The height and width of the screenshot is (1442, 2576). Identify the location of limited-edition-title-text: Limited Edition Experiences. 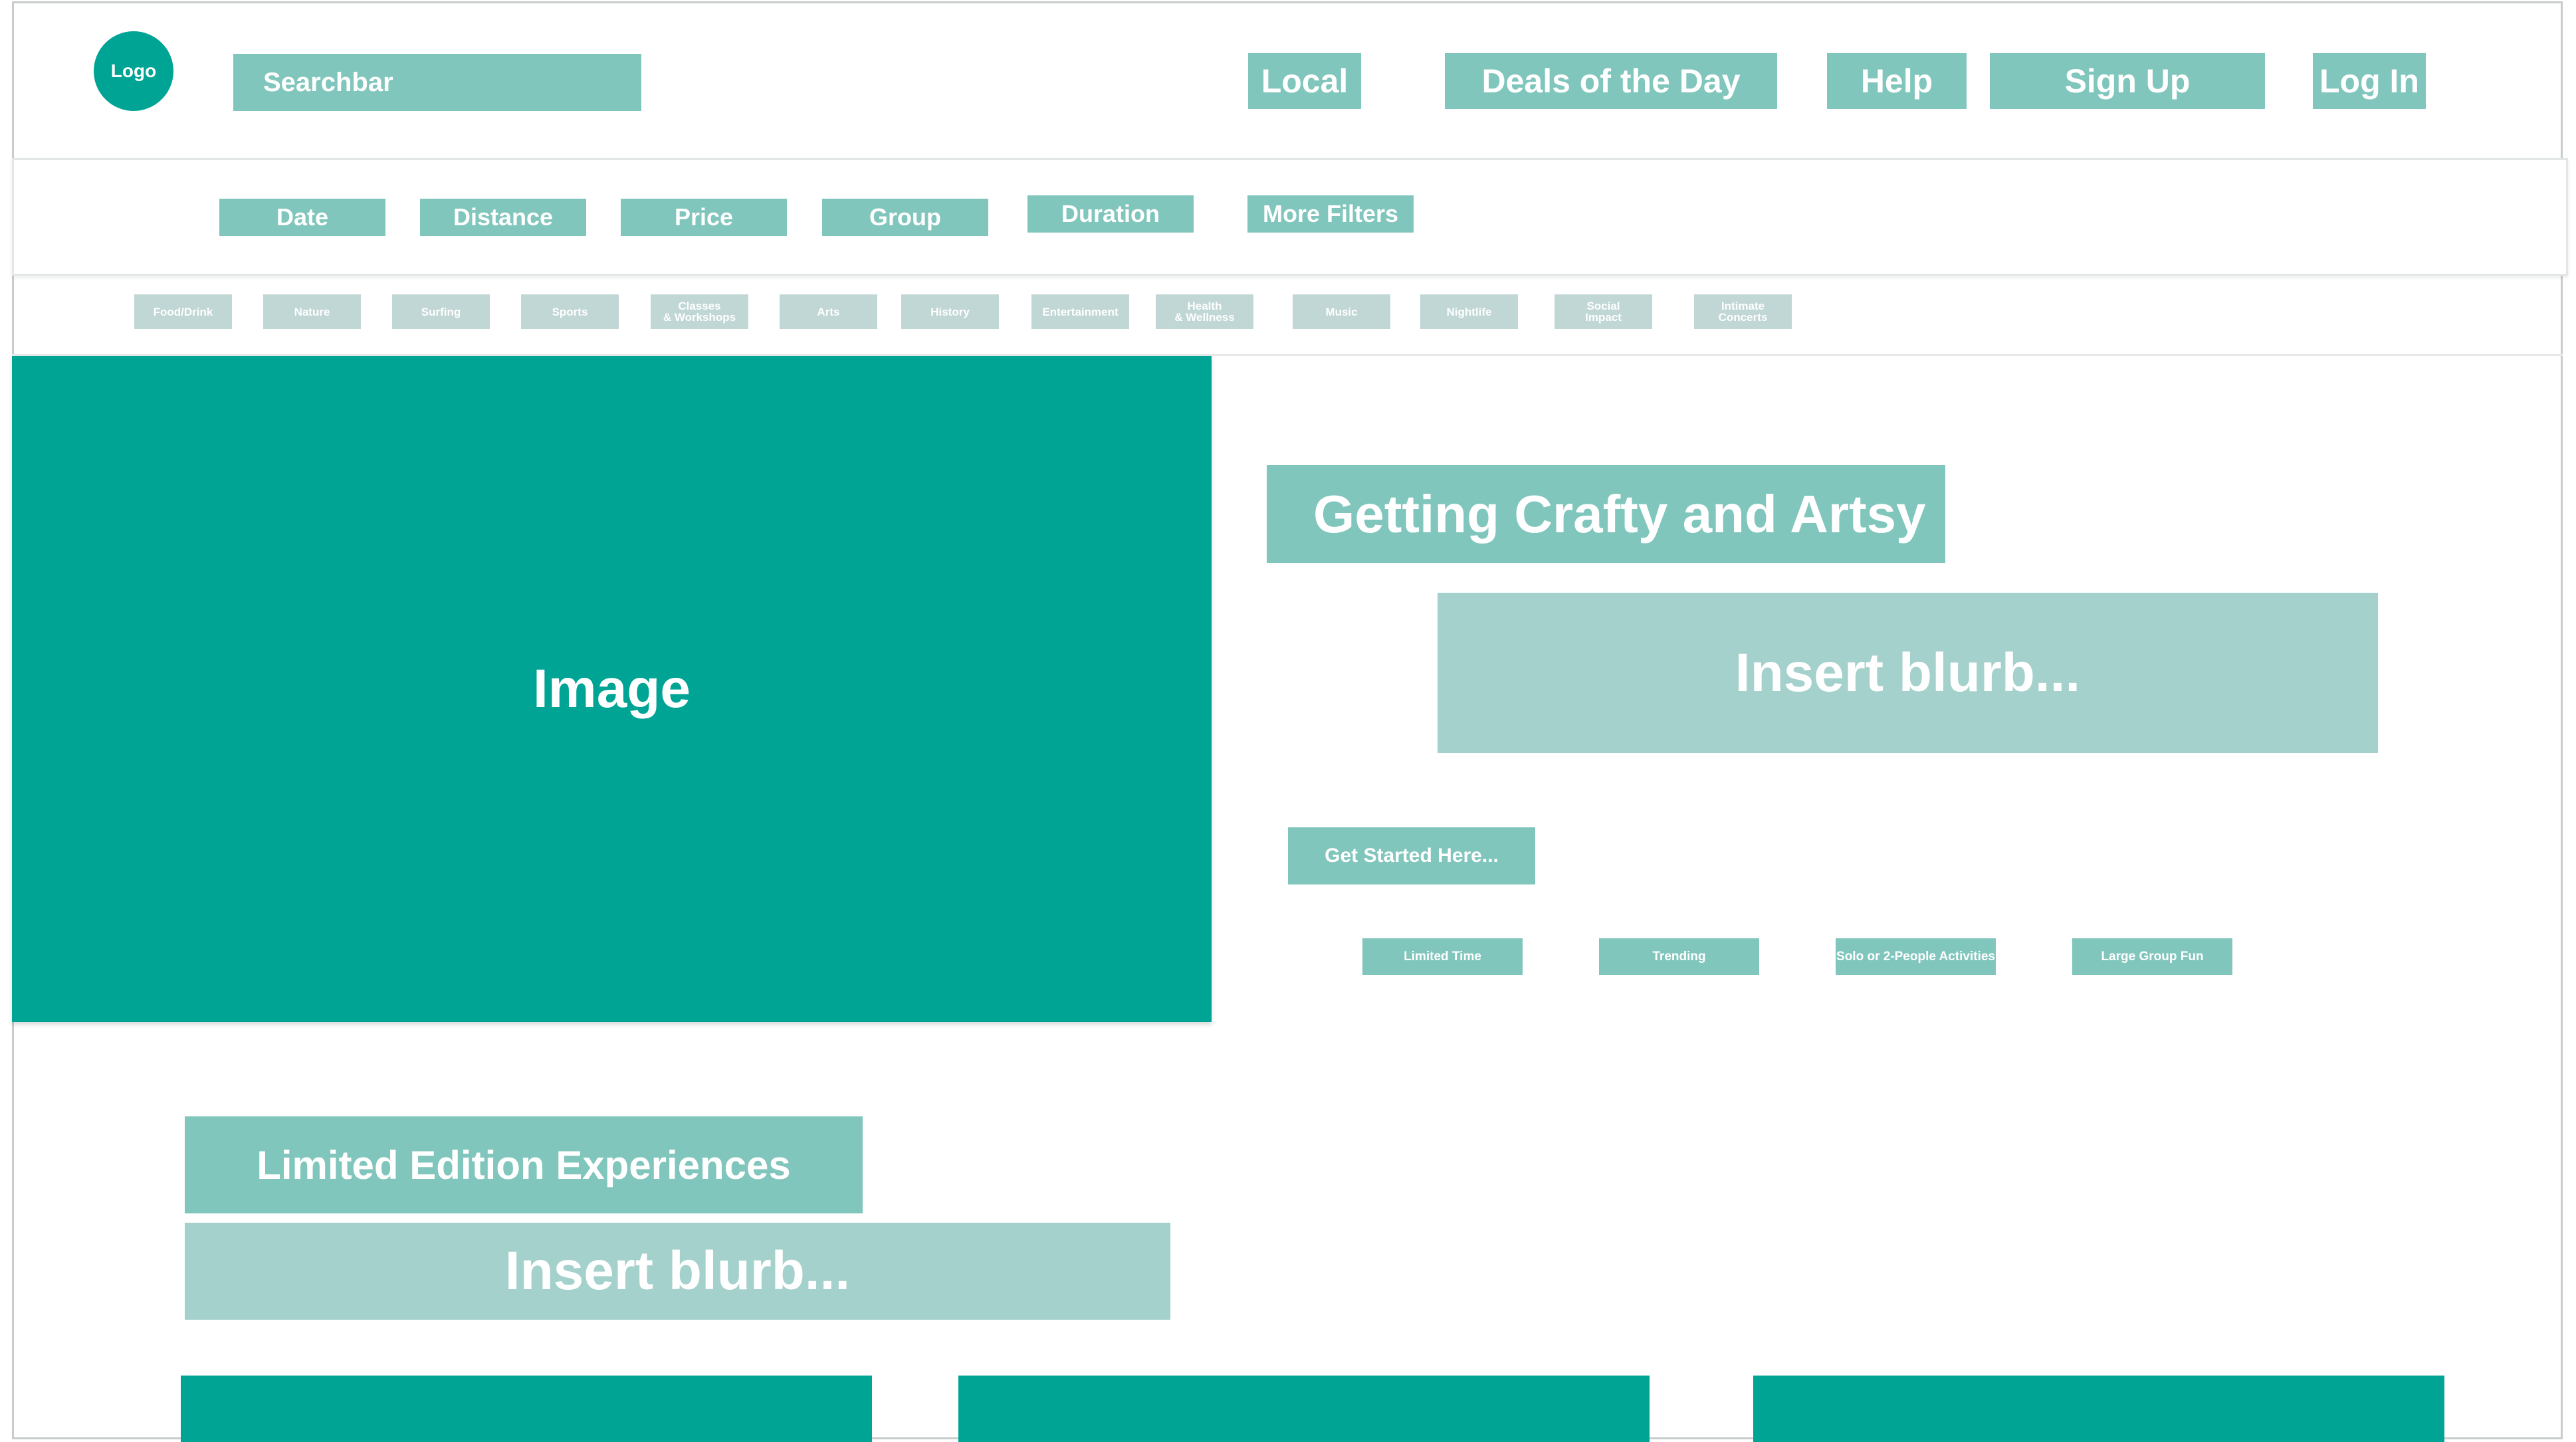
(524, 1164).